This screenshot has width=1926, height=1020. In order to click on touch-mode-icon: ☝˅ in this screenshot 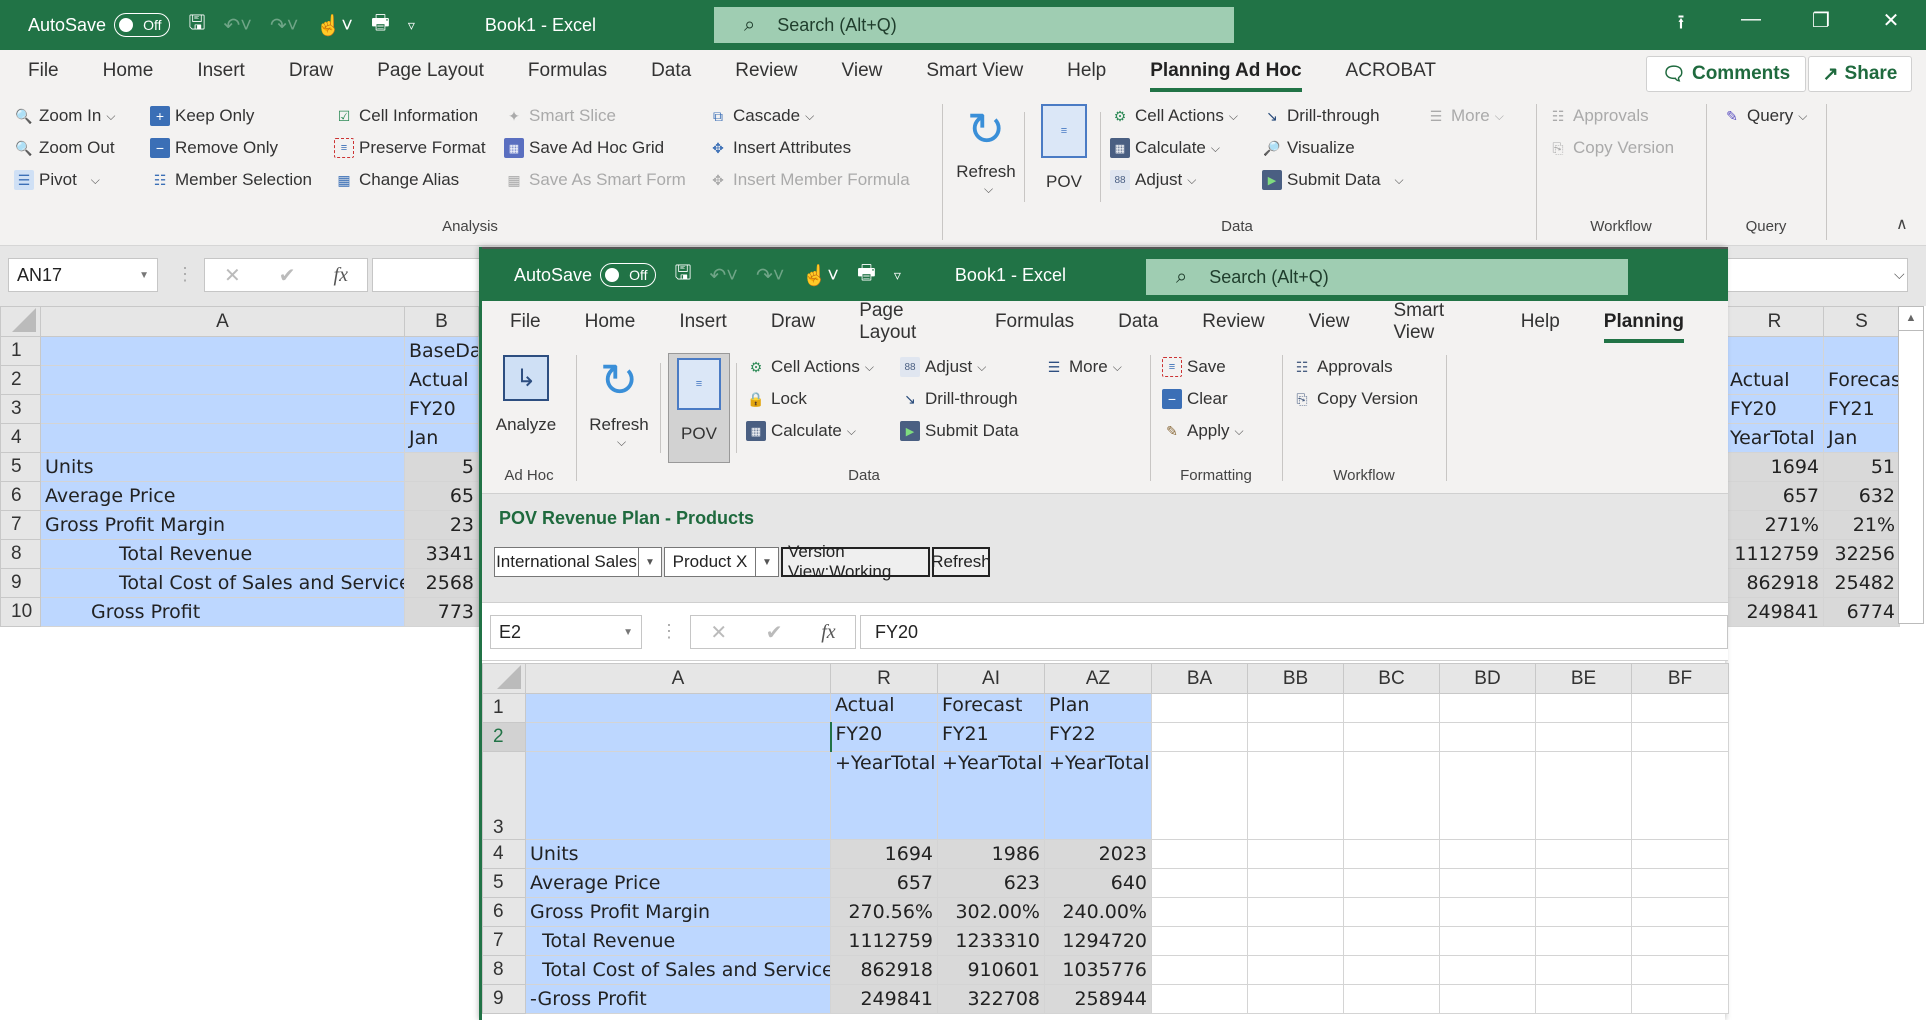, I will do `click(334, 25)`.